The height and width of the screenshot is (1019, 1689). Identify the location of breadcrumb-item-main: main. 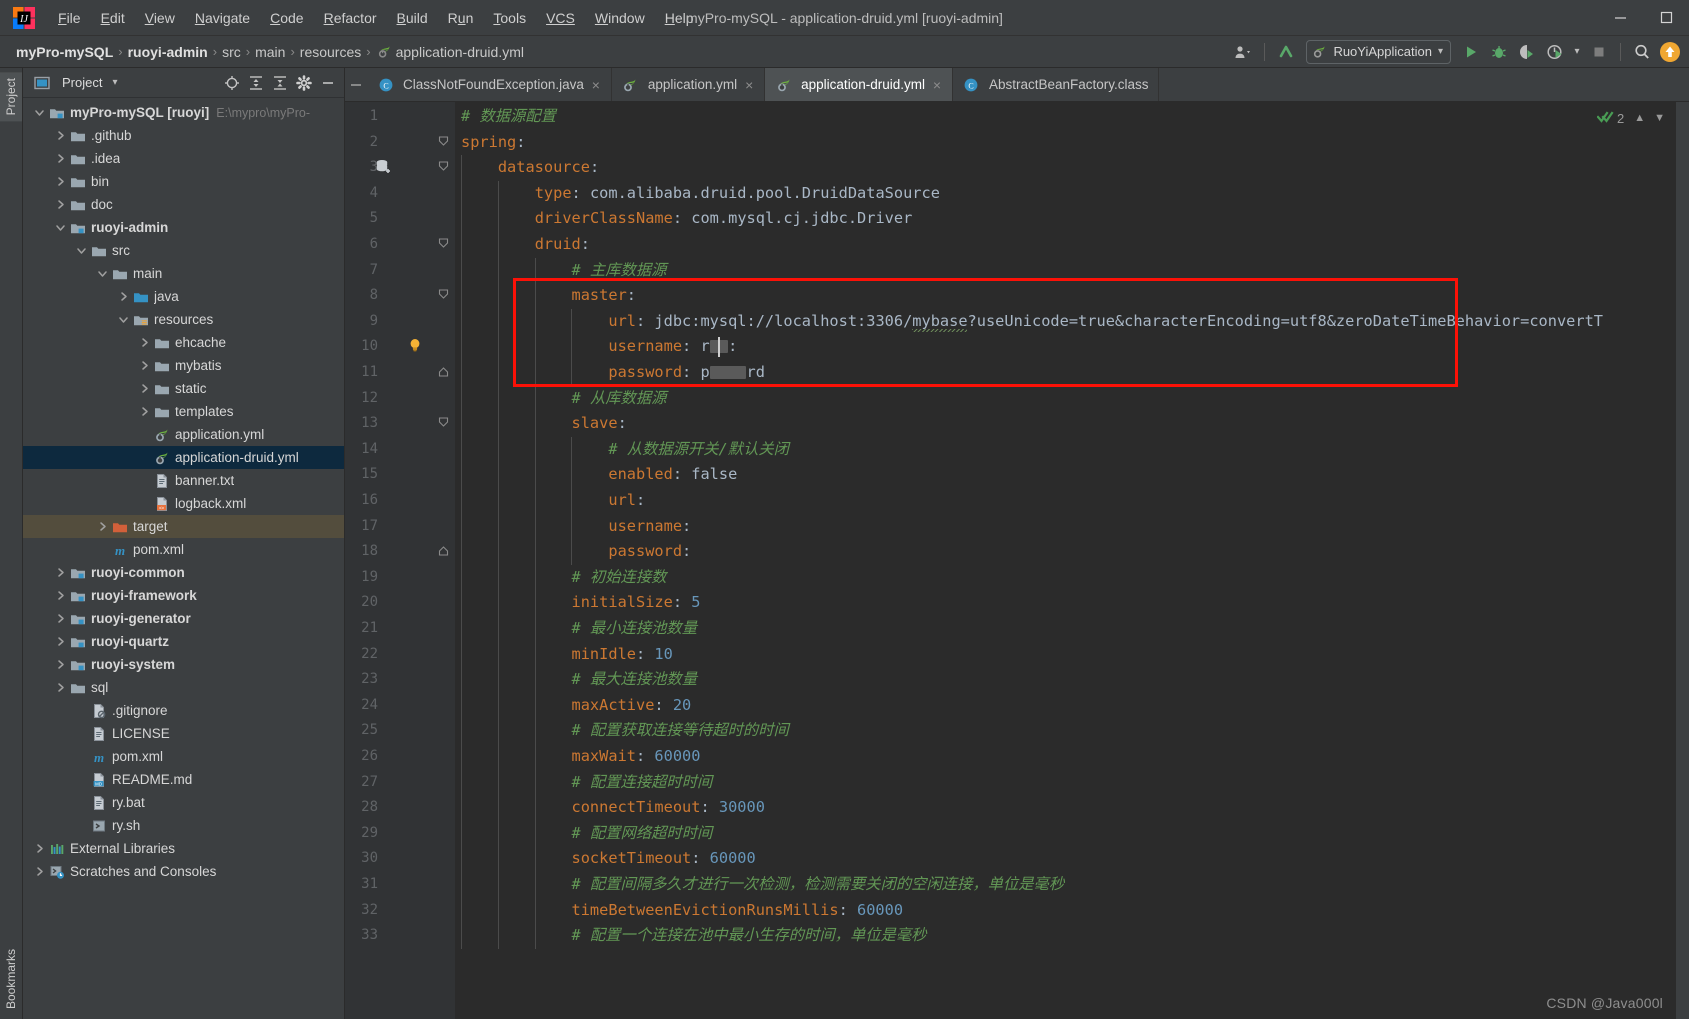
(270, 52).